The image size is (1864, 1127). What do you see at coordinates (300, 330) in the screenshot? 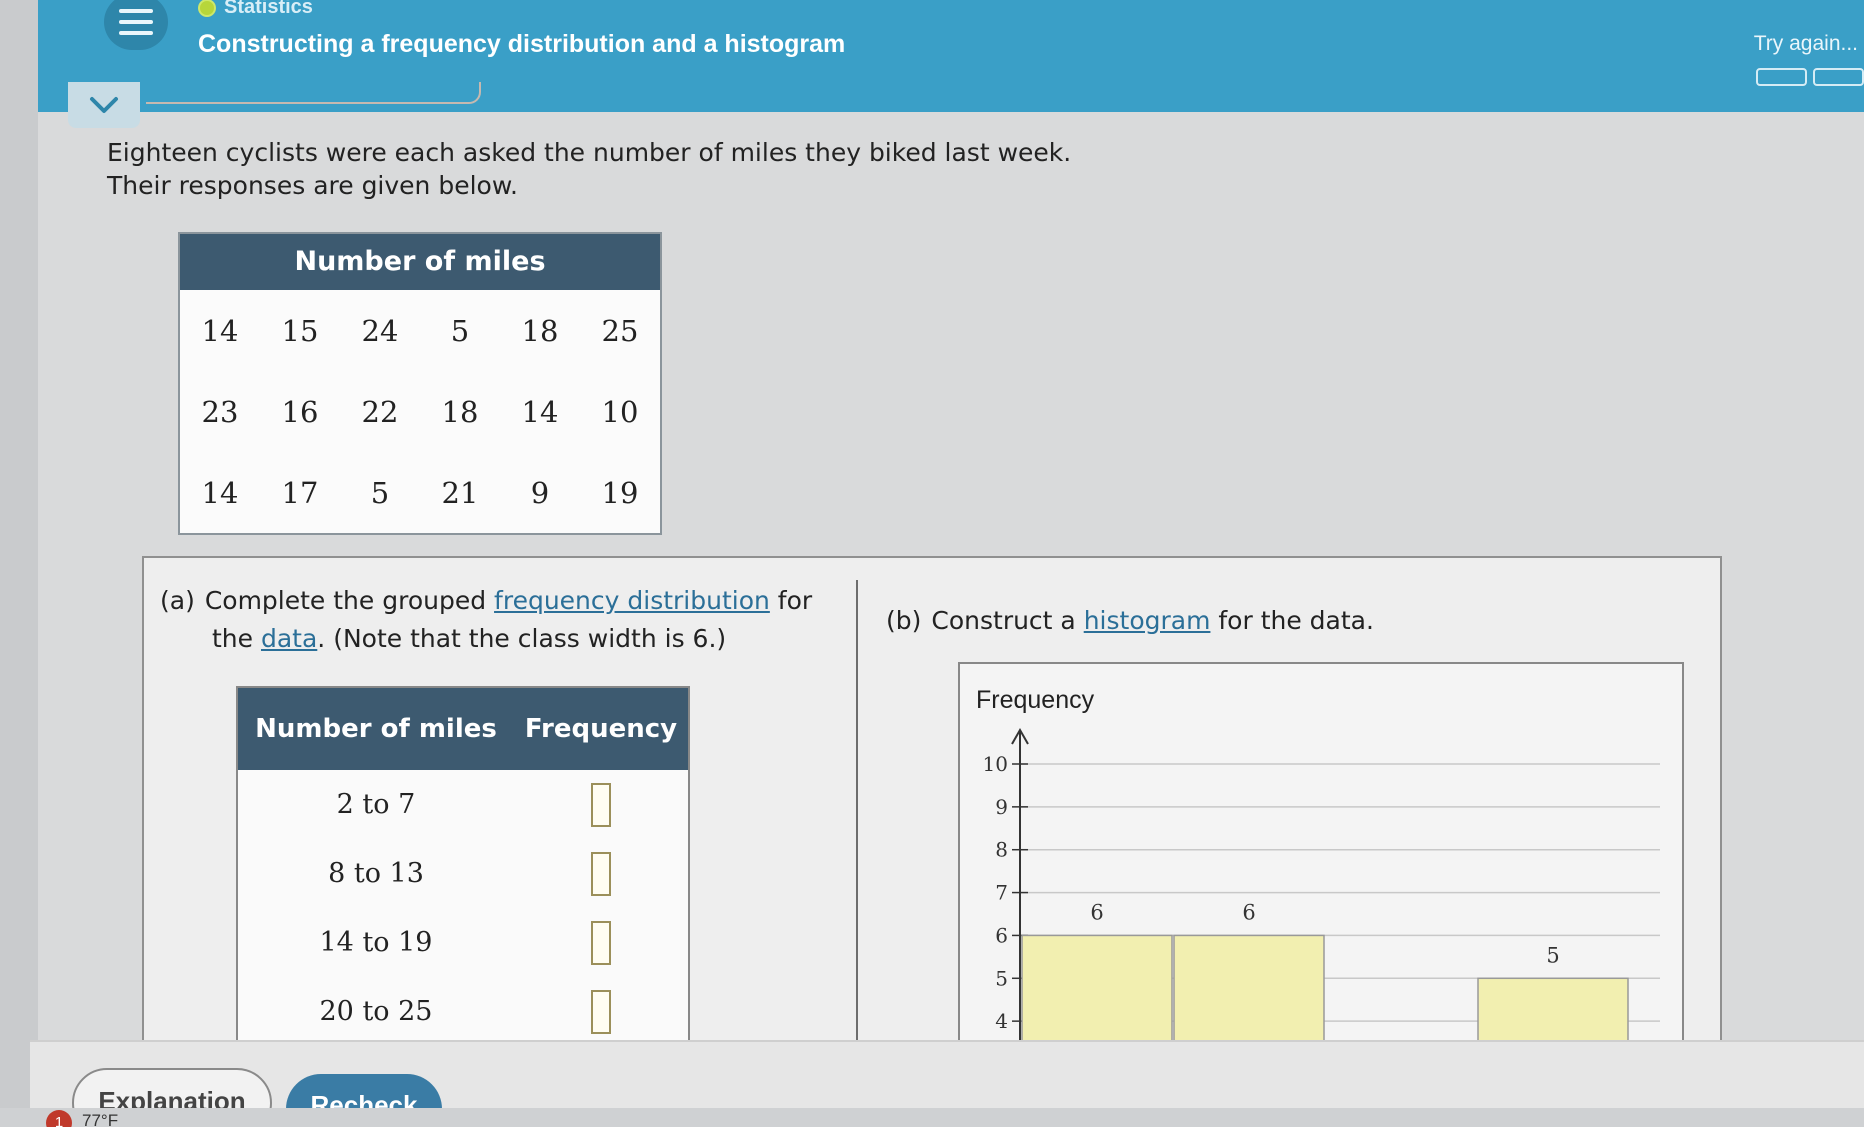
I see `table-cell: 15` at bounding box center [300, 330].